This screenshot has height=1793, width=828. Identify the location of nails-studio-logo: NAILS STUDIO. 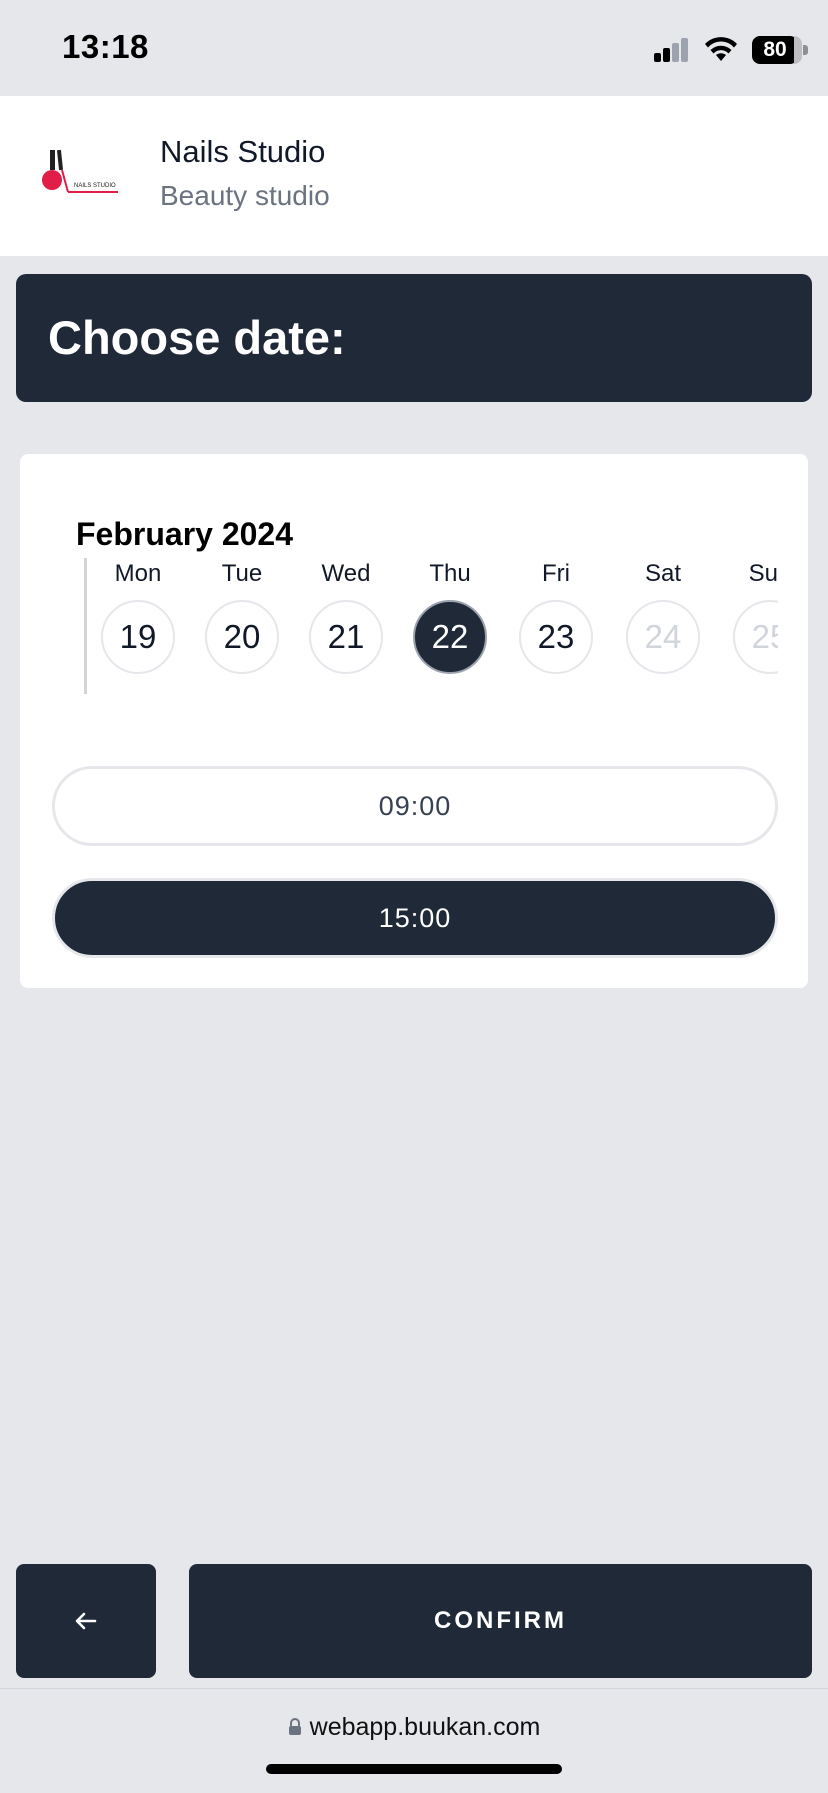
(80, 171).